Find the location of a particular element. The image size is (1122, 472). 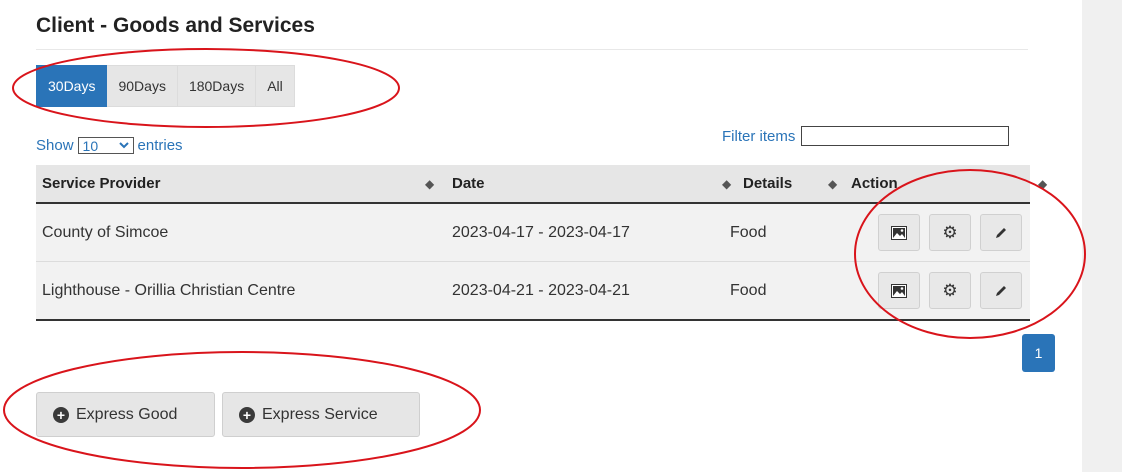

cell-date: 2023-04-17 - 2023-04-17 is located at coordinates (541, 232).